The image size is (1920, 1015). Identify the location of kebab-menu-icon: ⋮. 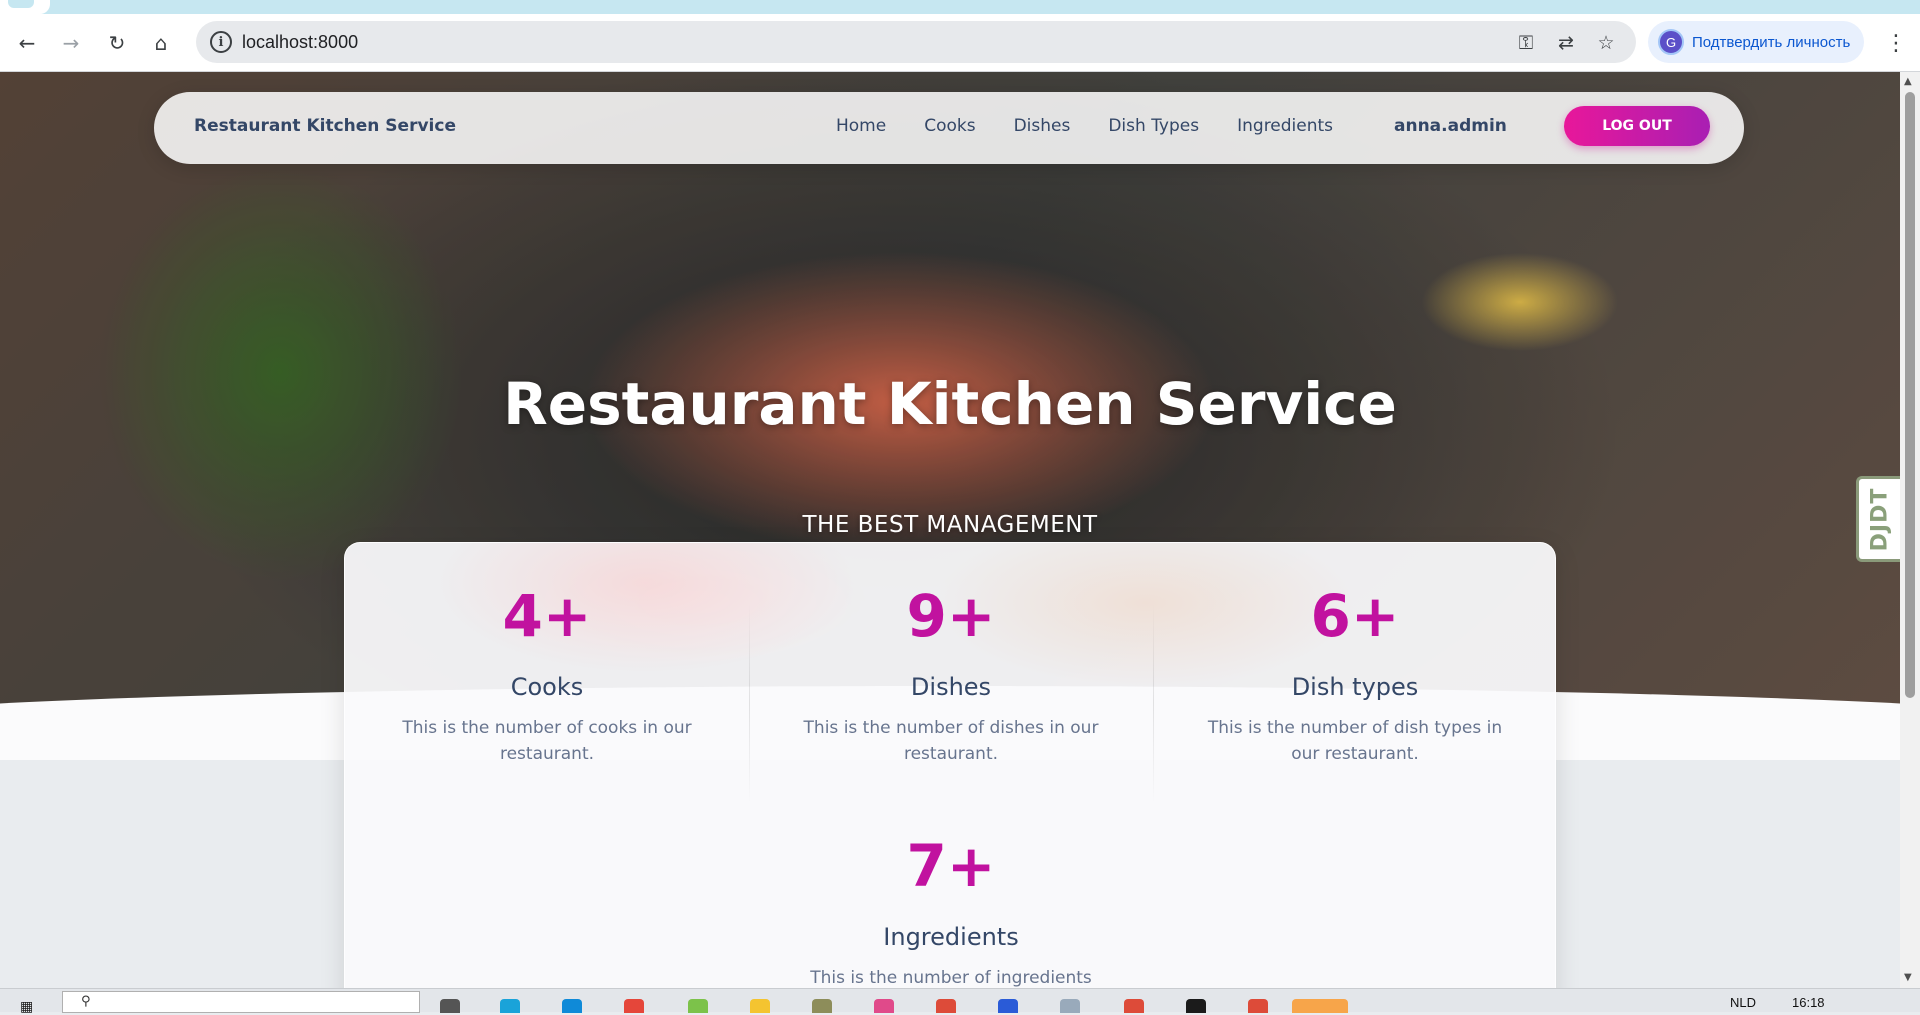
(1896, 43).